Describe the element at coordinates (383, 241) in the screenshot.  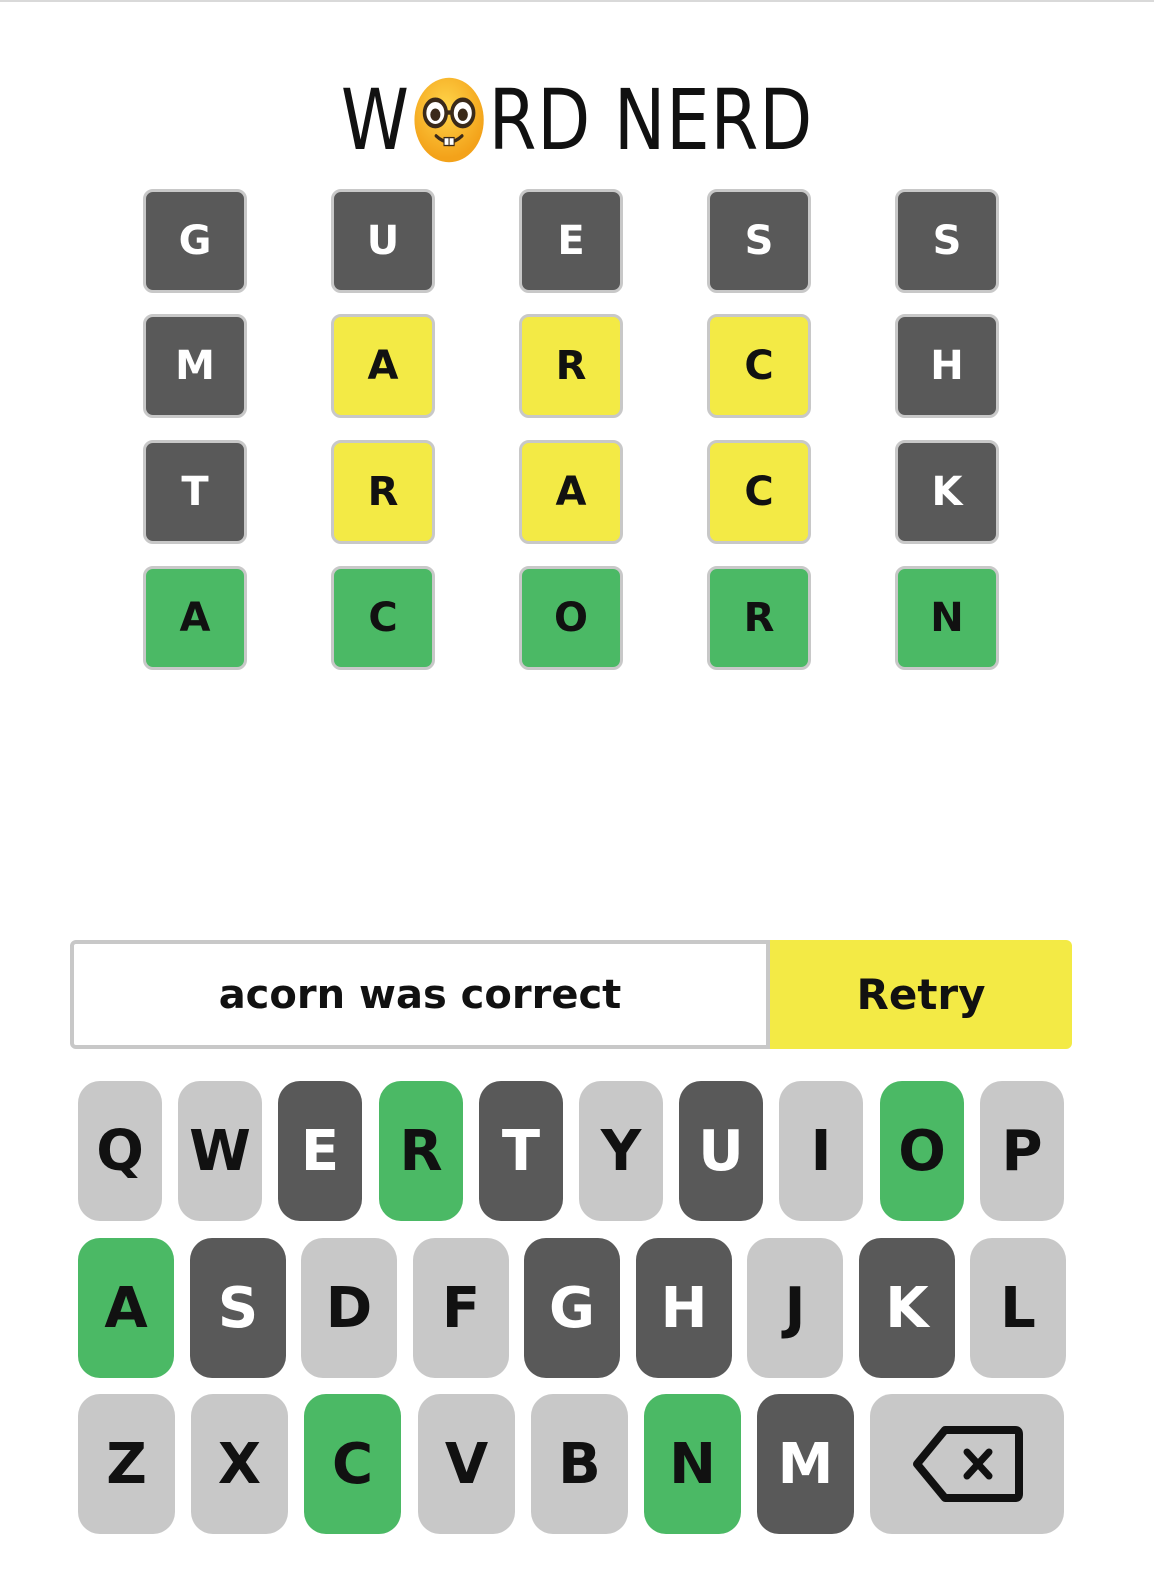
I see `board-tile: U` at that location.